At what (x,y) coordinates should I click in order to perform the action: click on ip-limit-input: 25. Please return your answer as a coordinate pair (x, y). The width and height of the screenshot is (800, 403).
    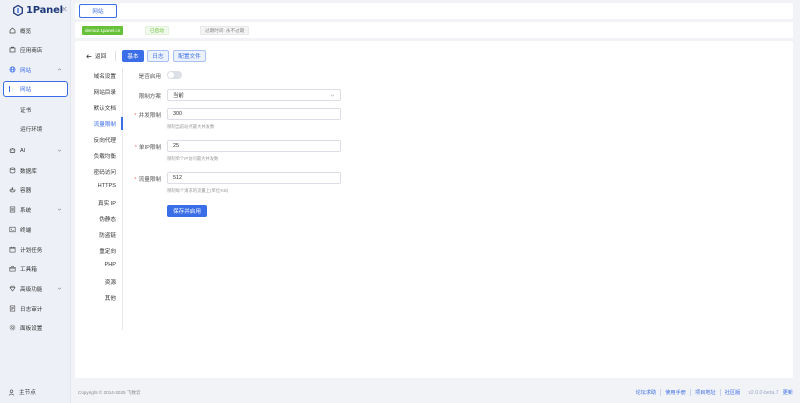
    Looking at the image, I should click on (254, 146).